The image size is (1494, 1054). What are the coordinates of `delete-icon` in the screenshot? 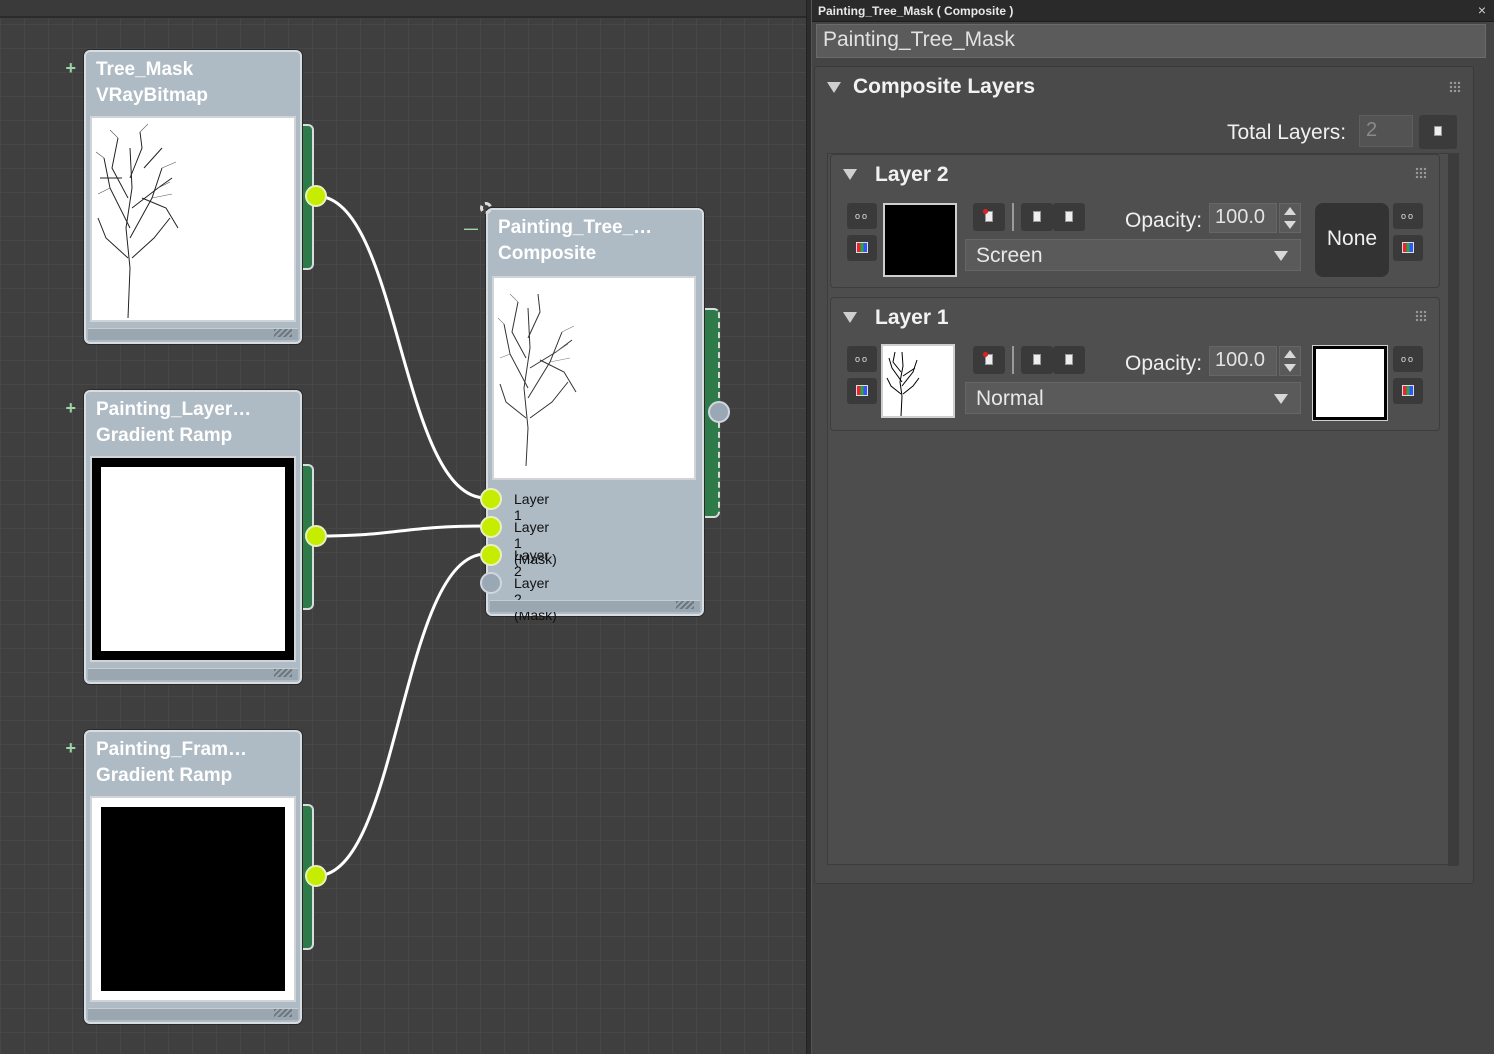 It's located at (988, 215).